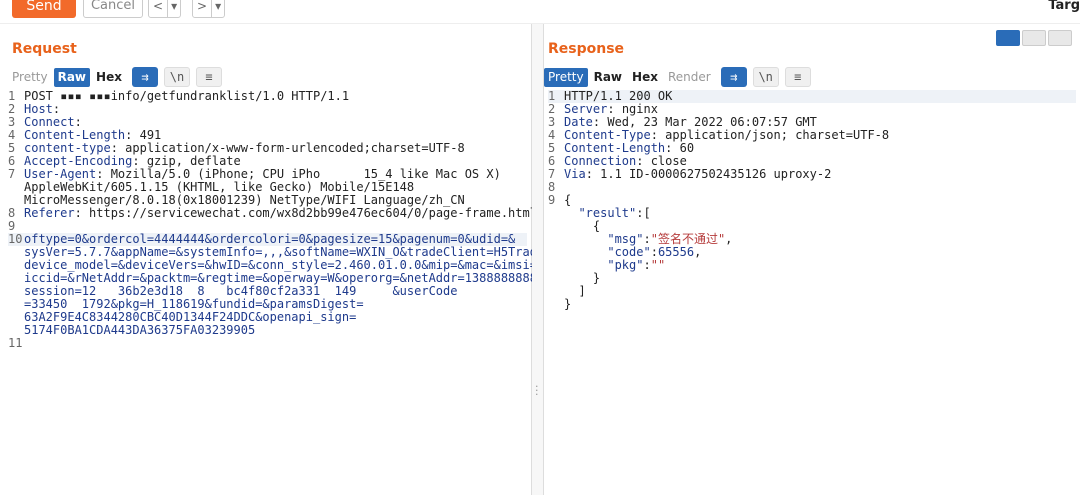 The width and height of the screenshot is (1080, 495). Describe the element at coordinates (618, 96) in the screenshot. I see `line-content: HTTP/1.1 200 OK` at that location.